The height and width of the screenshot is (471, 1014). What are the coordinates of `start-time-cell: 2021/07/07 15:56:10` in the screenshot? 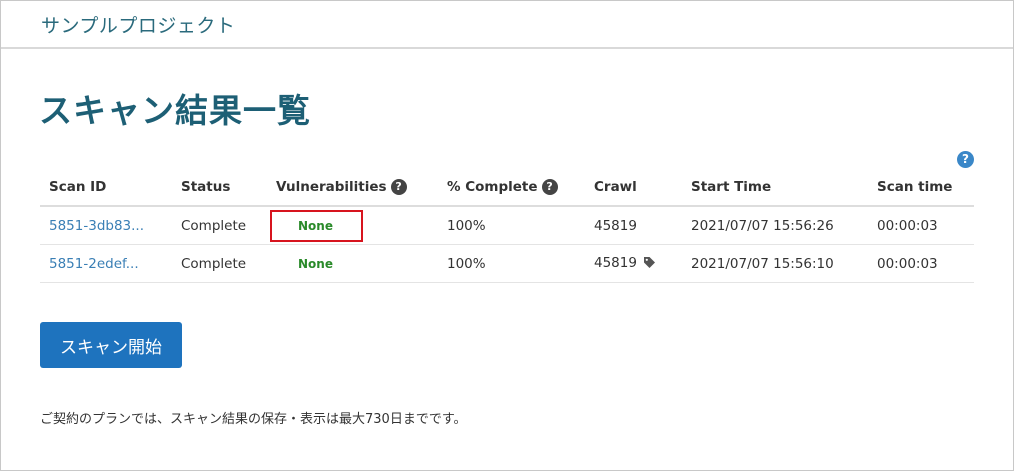 It's located at (775, 263).